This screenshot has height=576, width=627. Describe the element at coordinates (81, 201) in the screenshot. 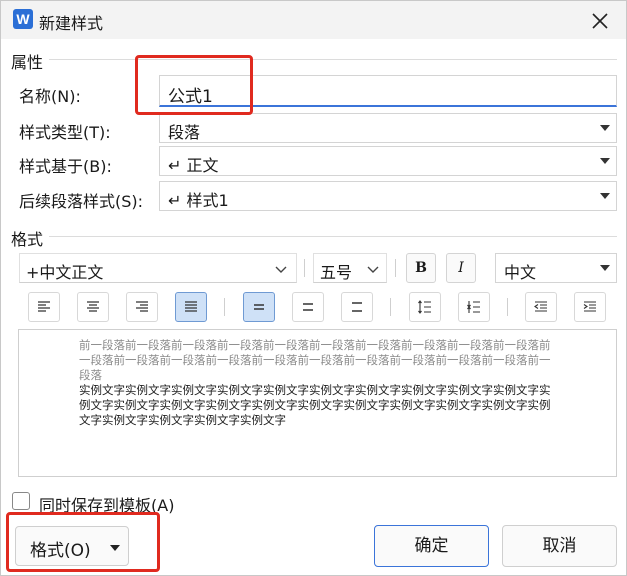

I see `next-style-label: 后续段落样式(S):` at that location.